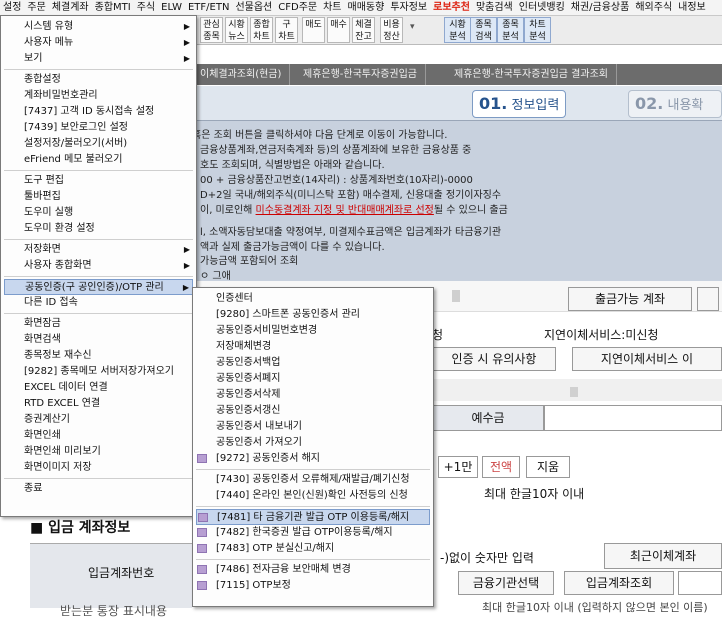 The height and width of the screenshot is (619, 722). I want to click on menubar-item-2: 체결계좌, so click(70, 7).